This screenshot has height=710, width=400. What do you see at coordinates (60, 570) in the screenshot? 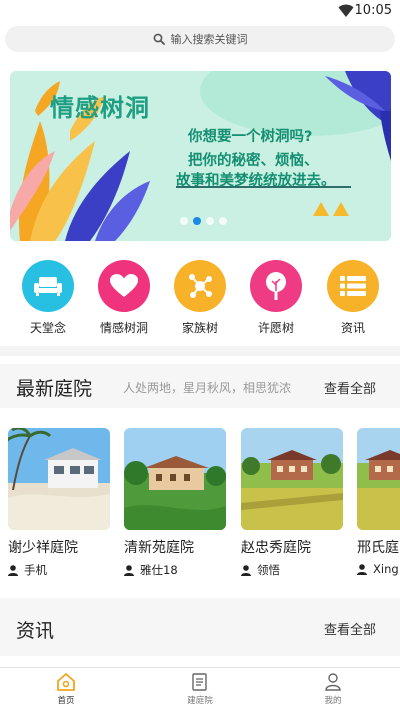
I see `court-owner: 手机` at bounding box center [60, 570].